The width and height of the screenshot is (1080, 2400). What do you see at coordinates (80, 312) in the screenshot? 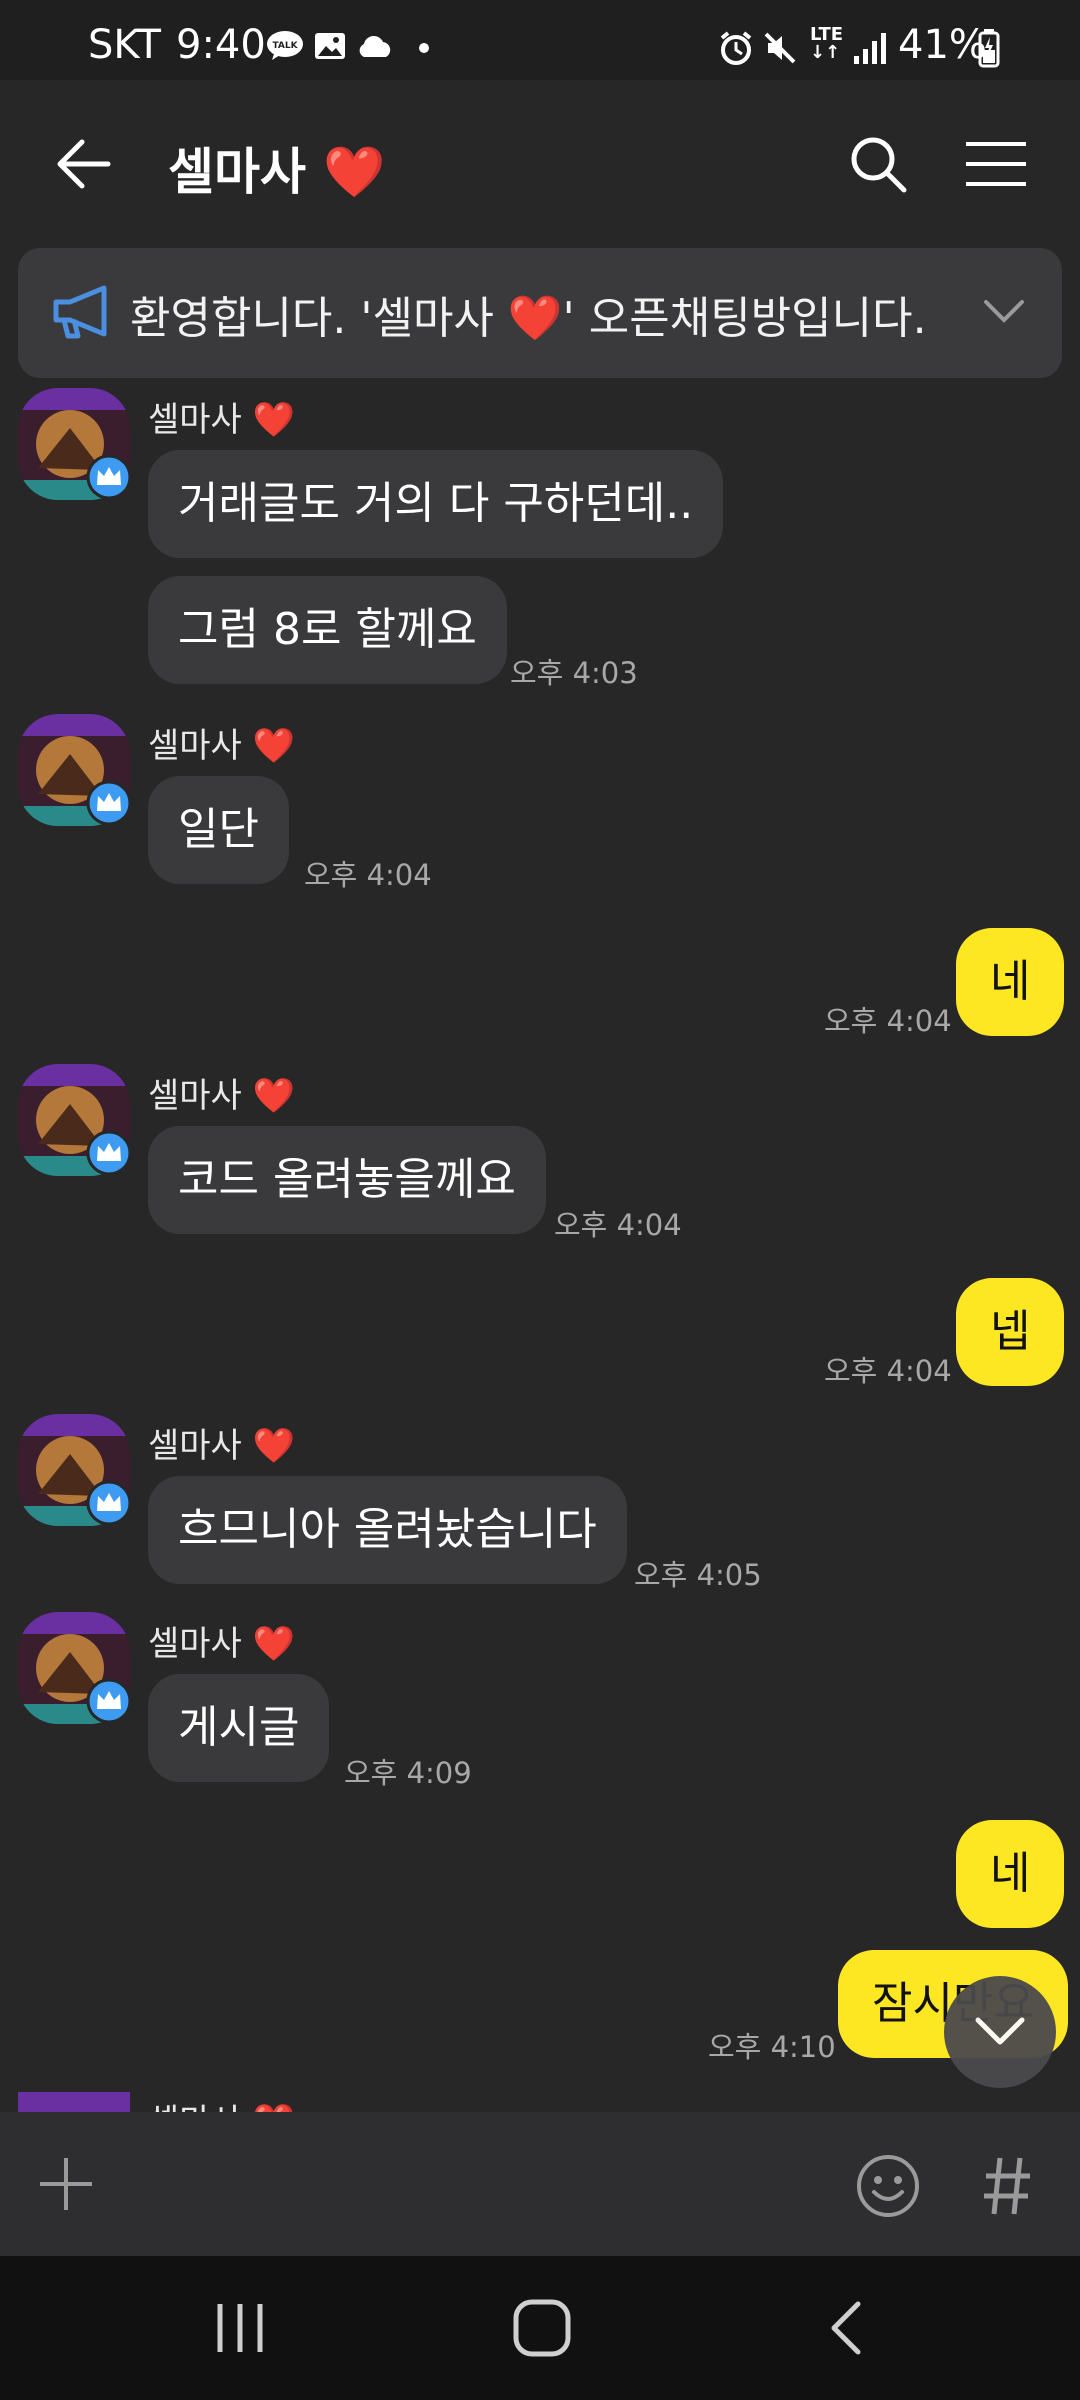
I see `megaphone-icon` at bounding box center [80, 312].